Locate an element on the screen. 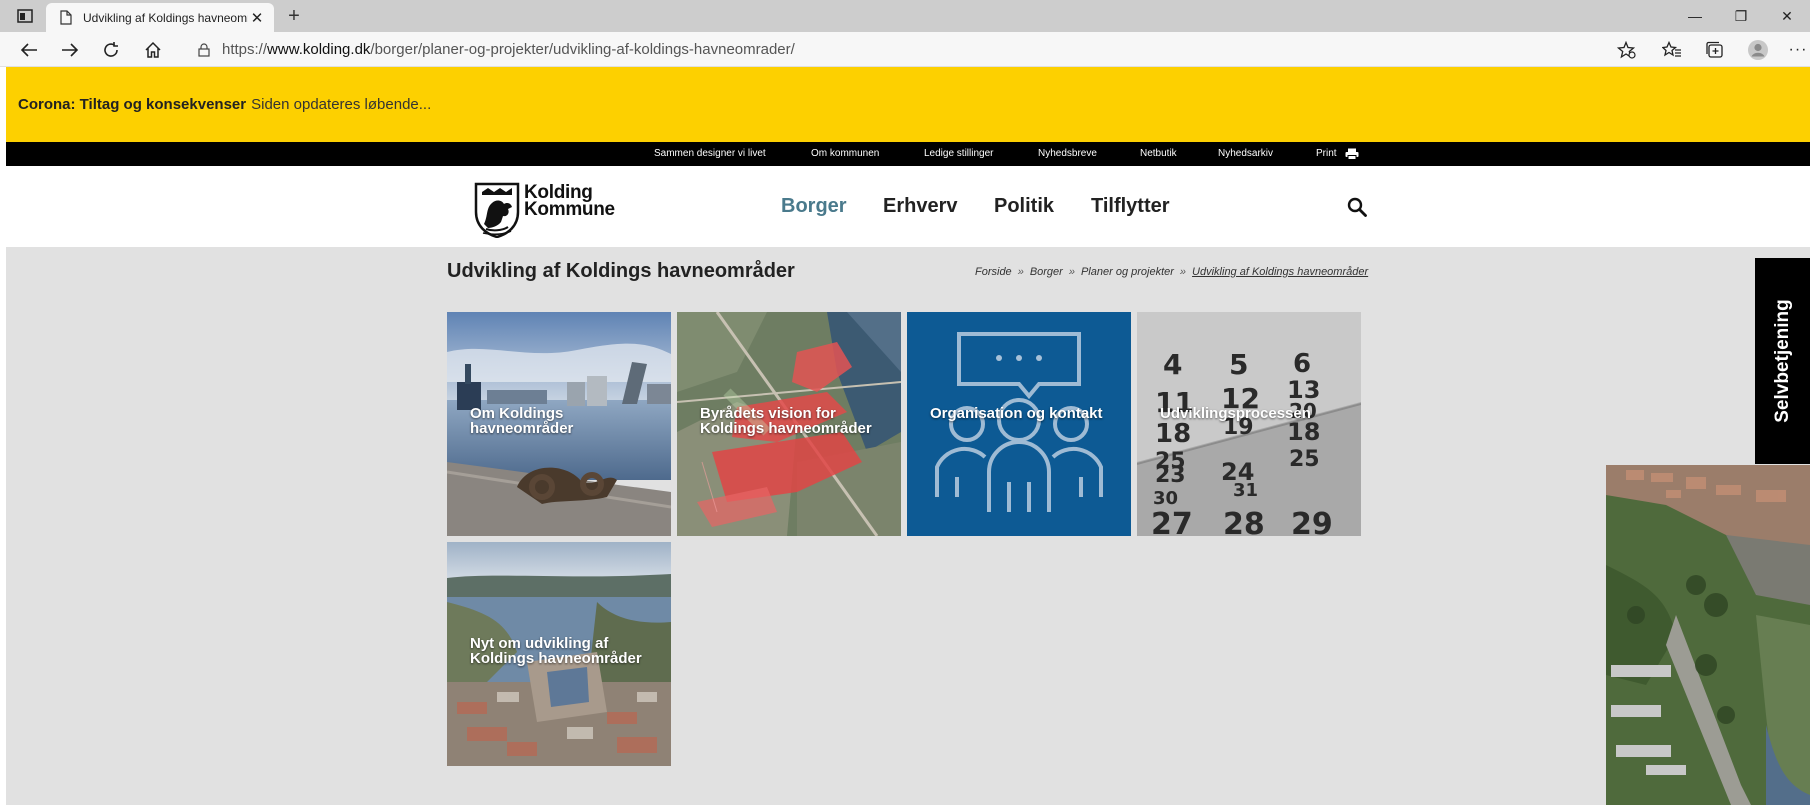 This screenshot has height=805, width=1810. more-icon: ··· is located at coordinates (1798, 49).